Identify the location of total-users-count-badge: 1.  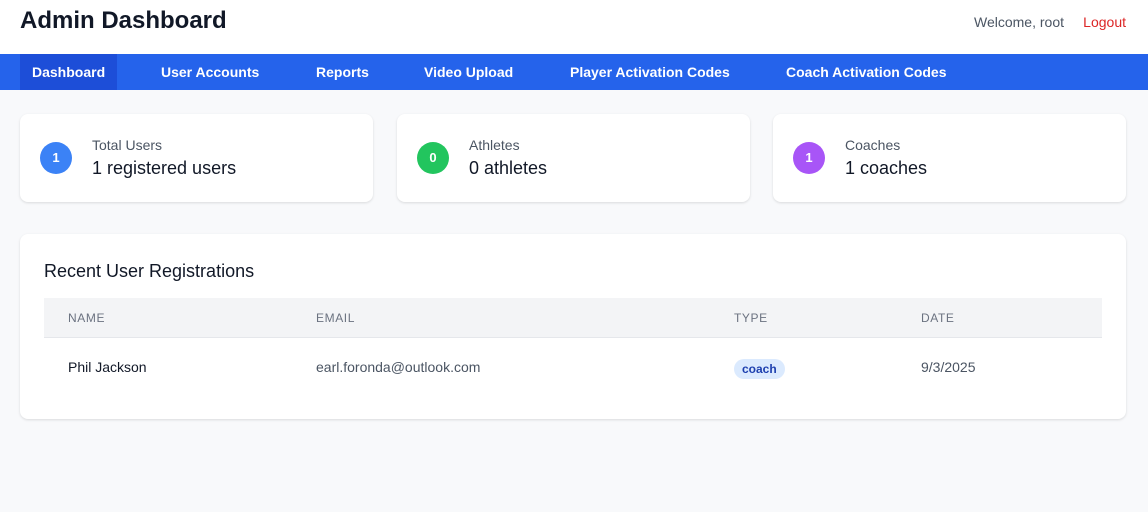
(56, 158).